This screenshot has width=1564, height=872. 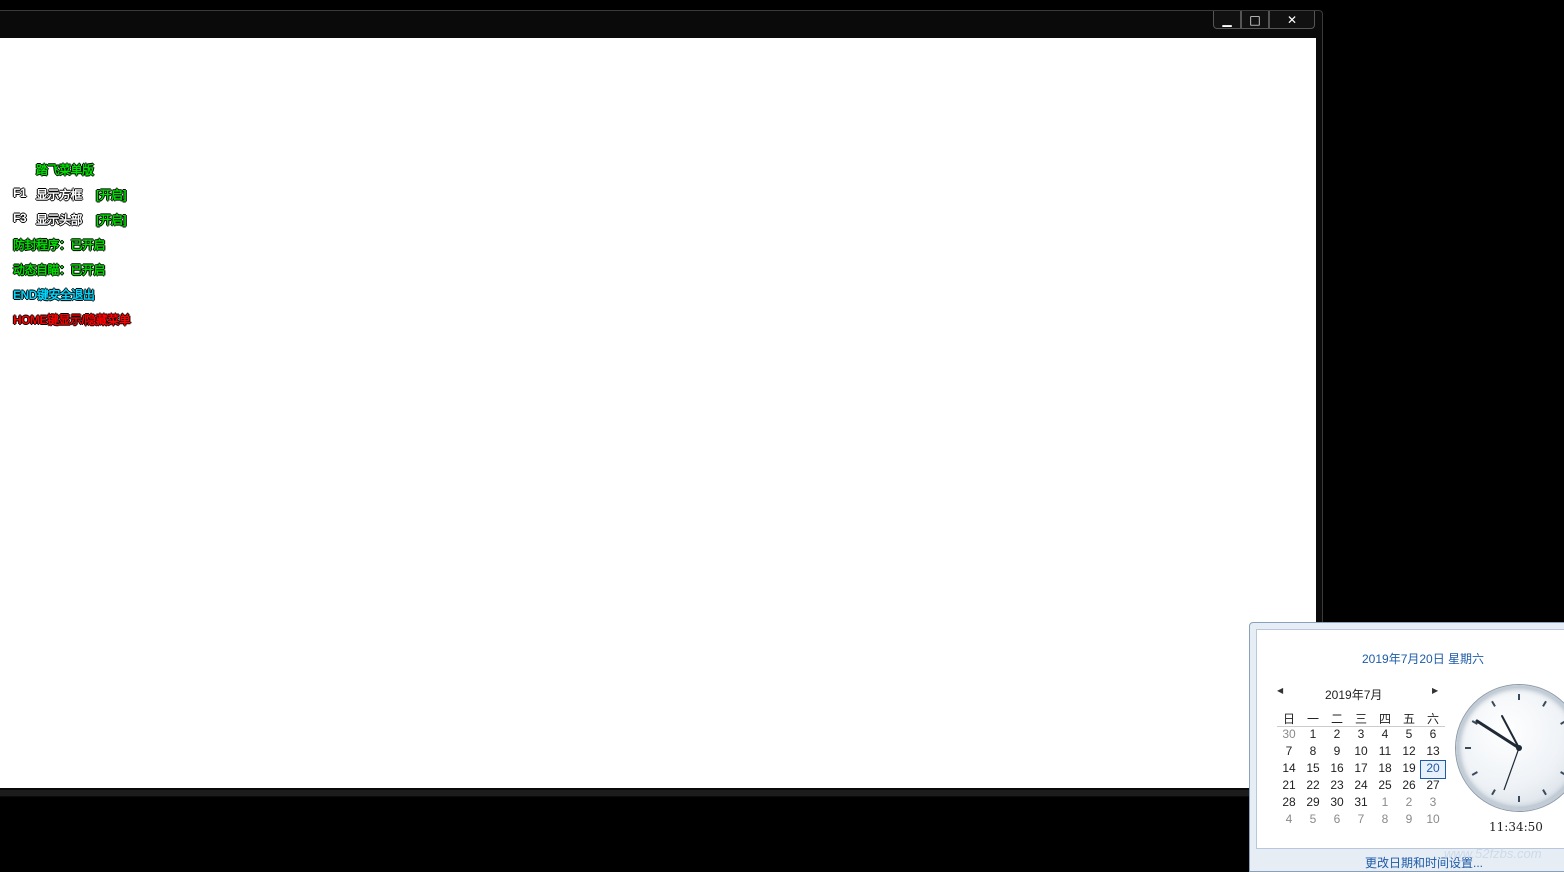 What do you see at coordinates (1423, 658) in the screenshot?
I see `long-date-link: 2019年7月20日 星期六` at bounding box center [1423, 658].